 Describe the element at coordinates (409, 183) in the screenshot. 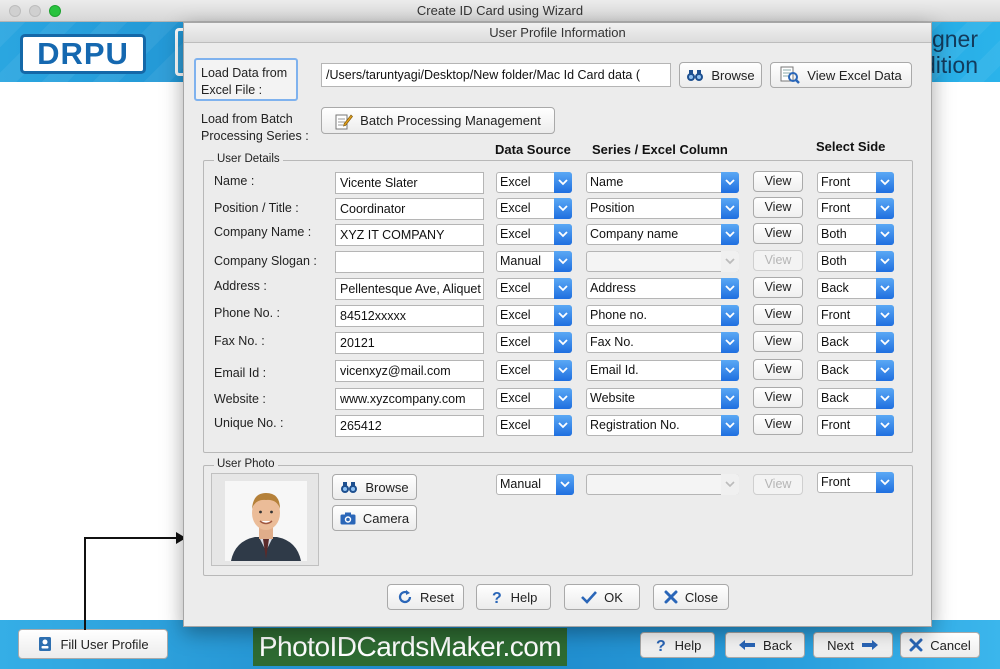

I see `row-0-value-field: Vicente Slater` at that location.